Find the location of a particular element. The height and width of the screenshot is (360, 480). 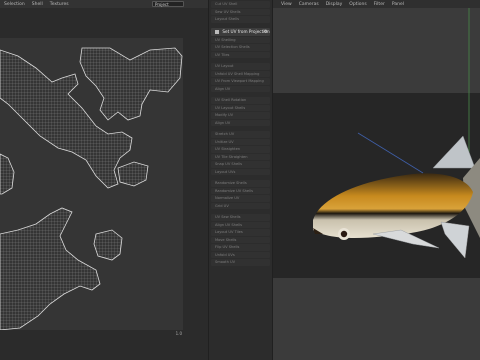

fish-pupil is located at coordinates (344, 234).